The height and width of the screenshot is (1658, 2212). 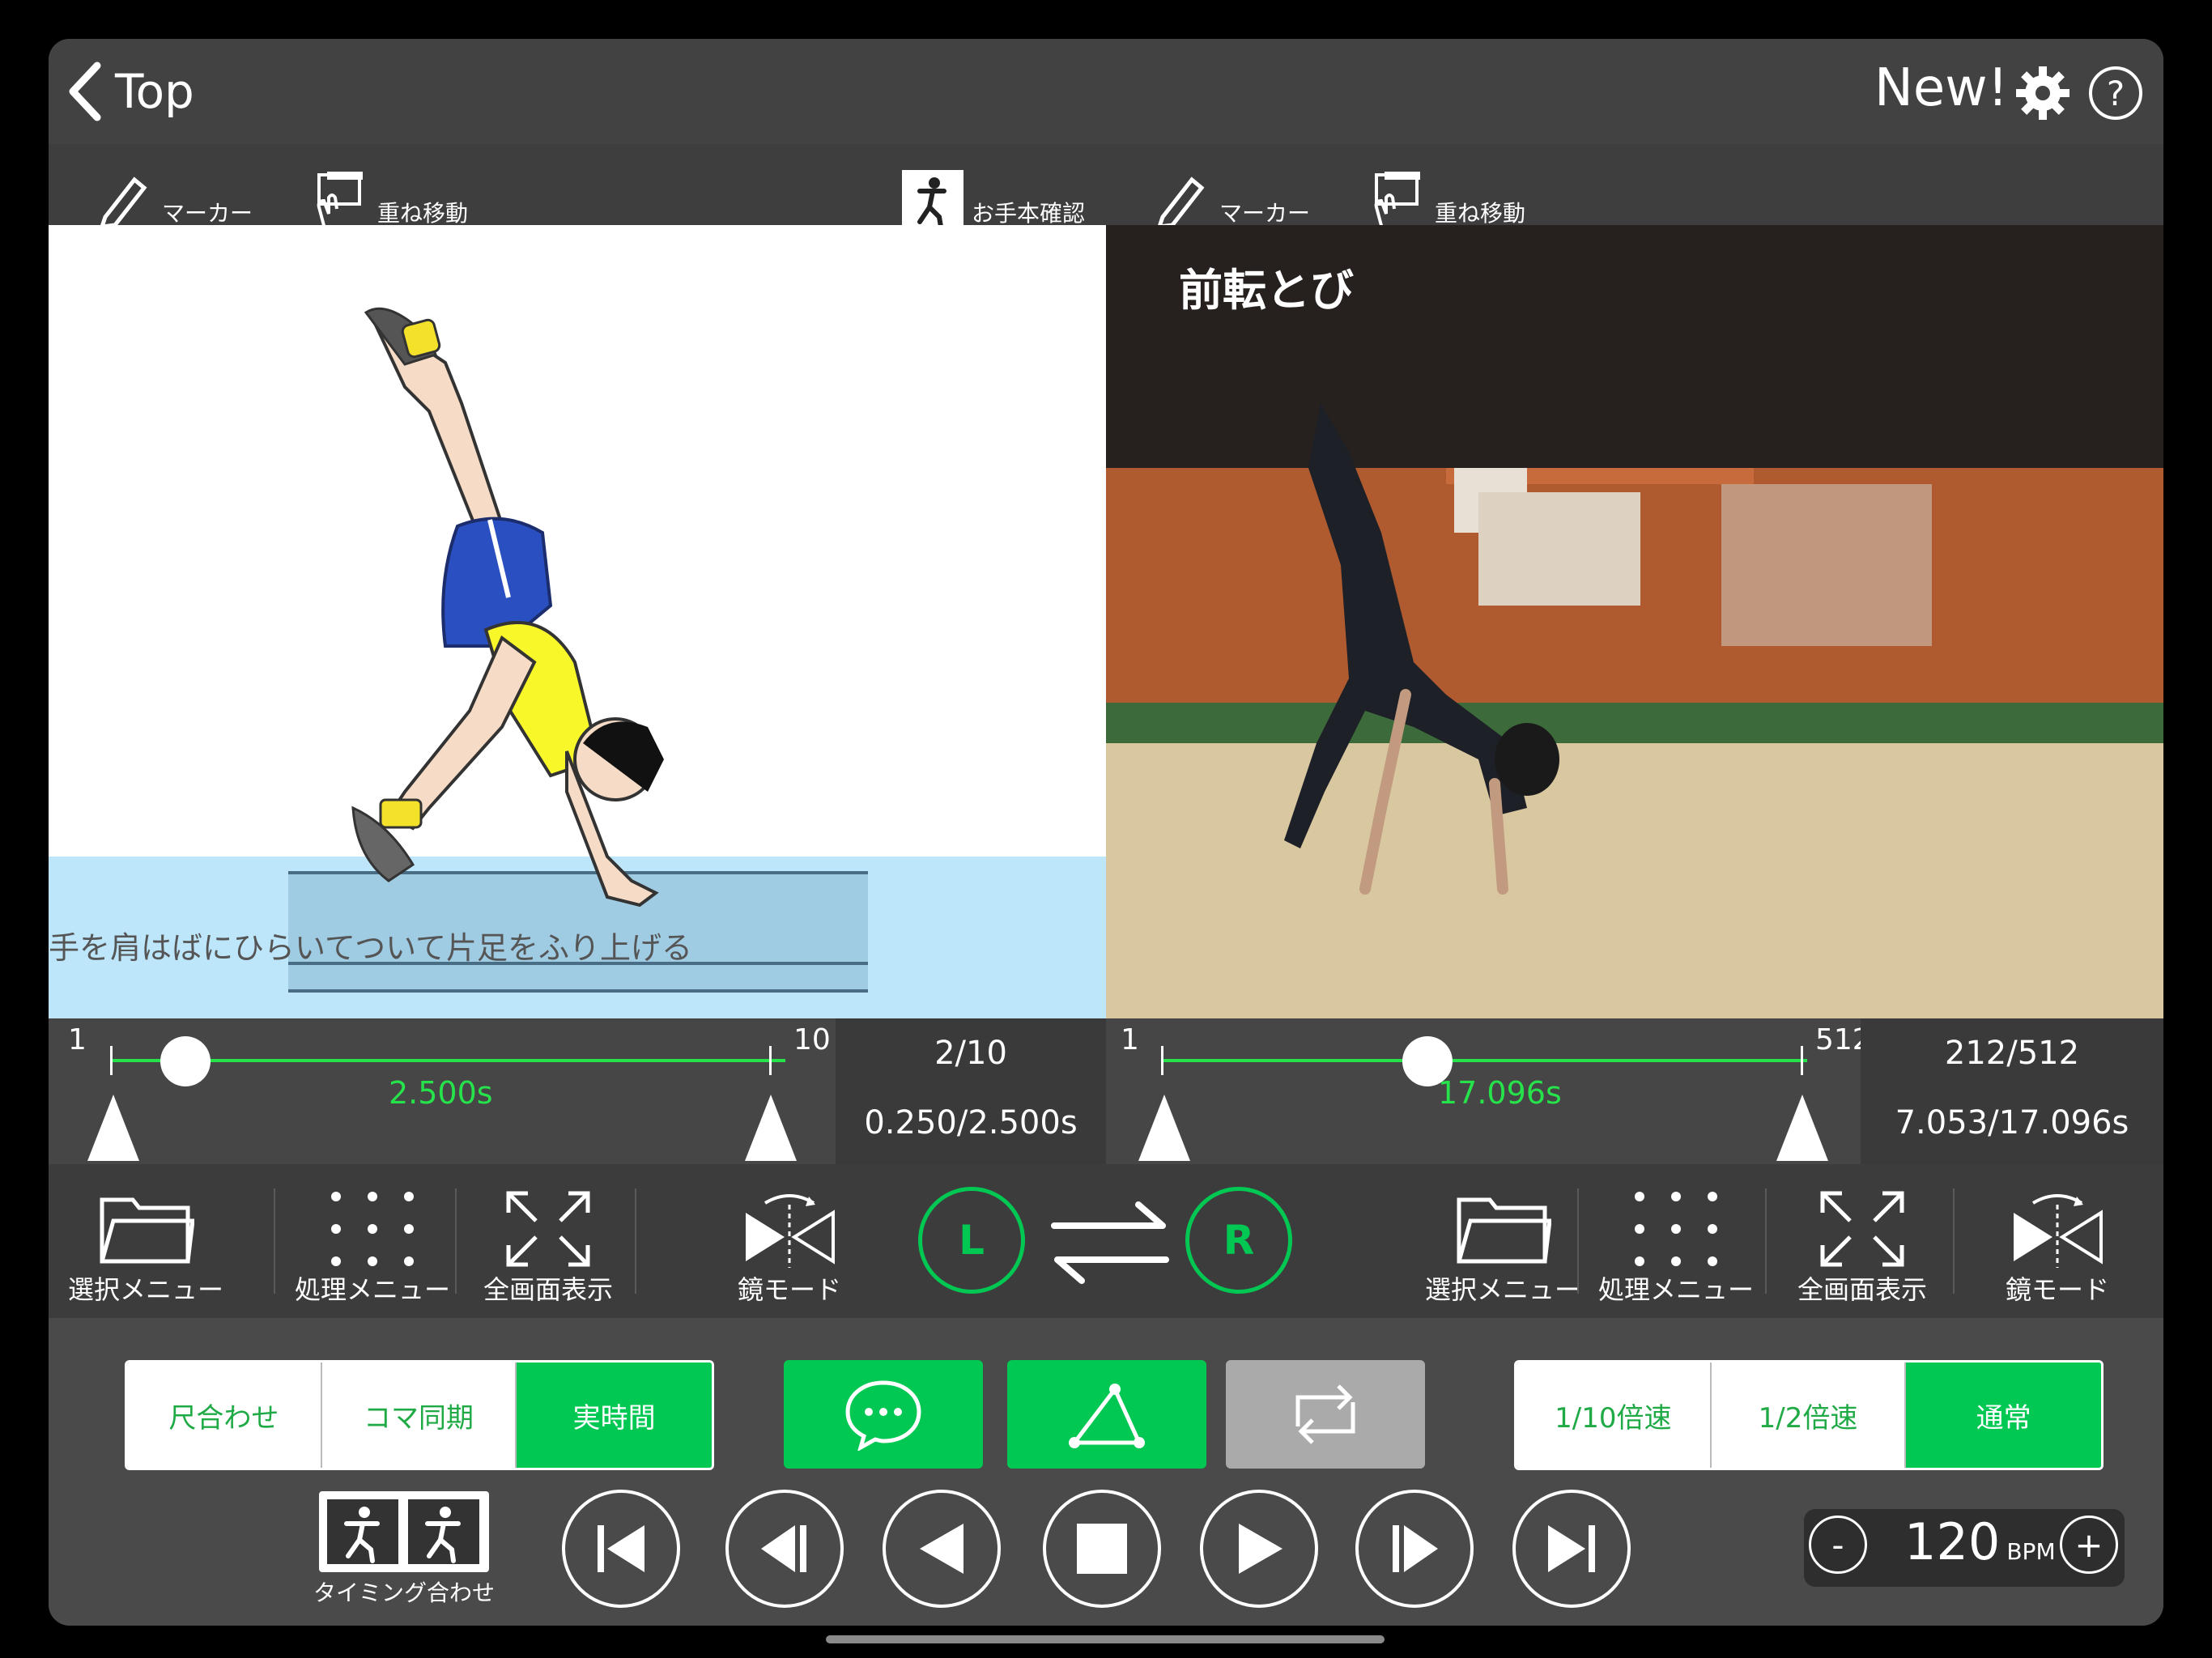 What do you see at coordinates (1504, 1230) in the screenshot?
I see `folder-icon` at bounding box center [1504, 1230].